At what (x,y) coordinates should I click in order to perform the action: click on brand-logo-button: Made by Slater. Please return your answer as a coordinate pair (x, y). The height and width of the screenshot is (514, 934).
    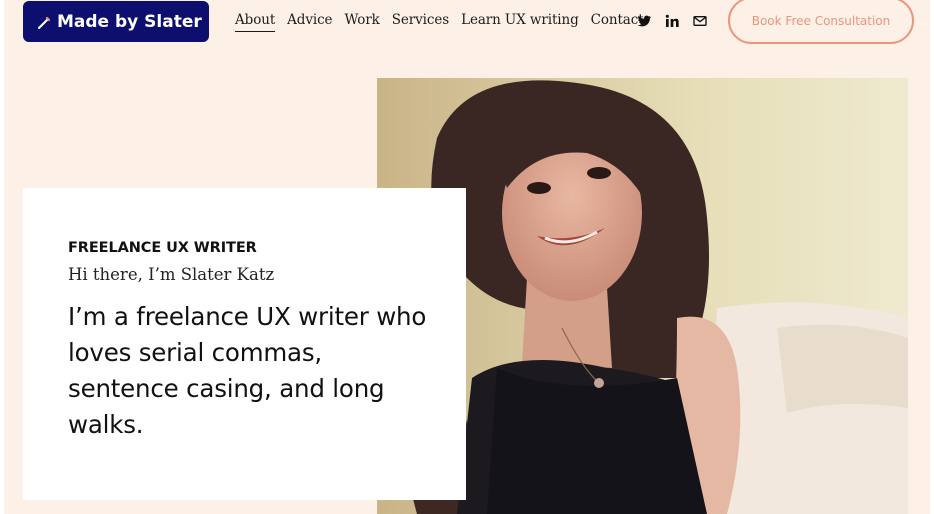
    Looking at the image, I should click on (116, 21).